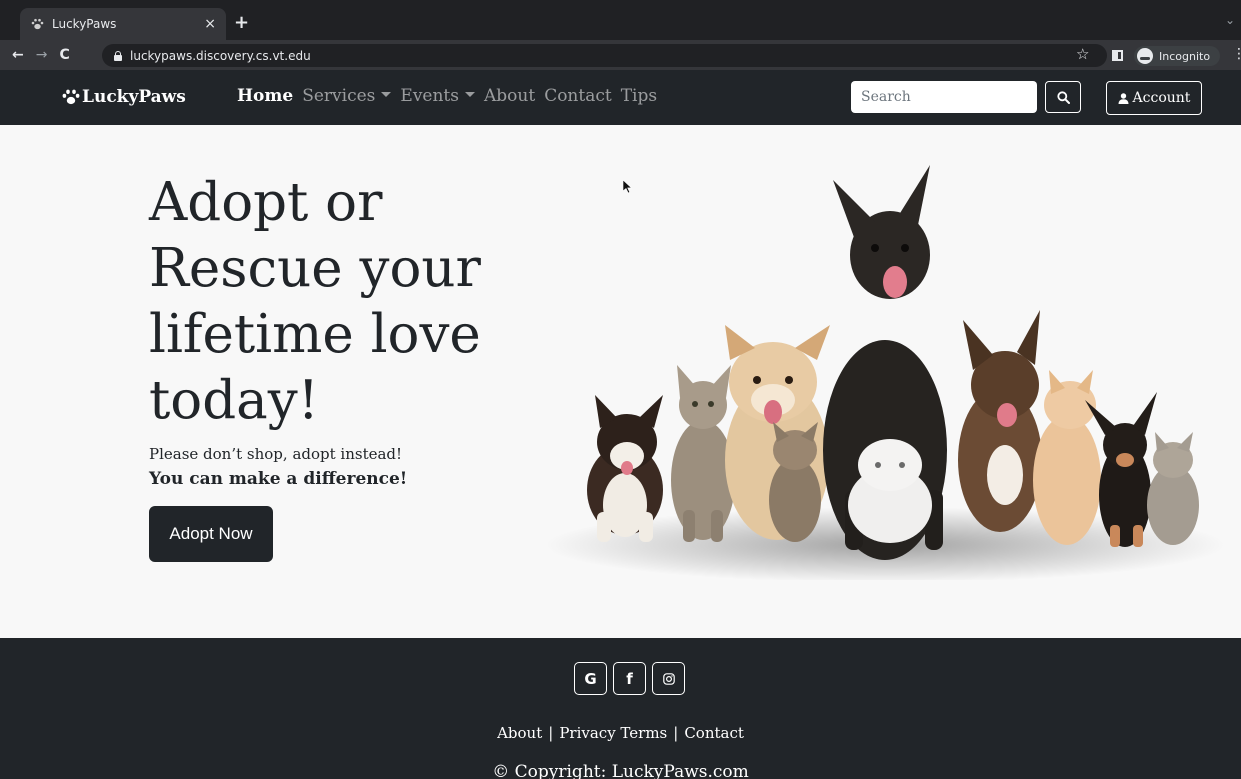 This screenshot has height=779, width=1241. I want to click on footer-link-about: About, so click(519, 733).